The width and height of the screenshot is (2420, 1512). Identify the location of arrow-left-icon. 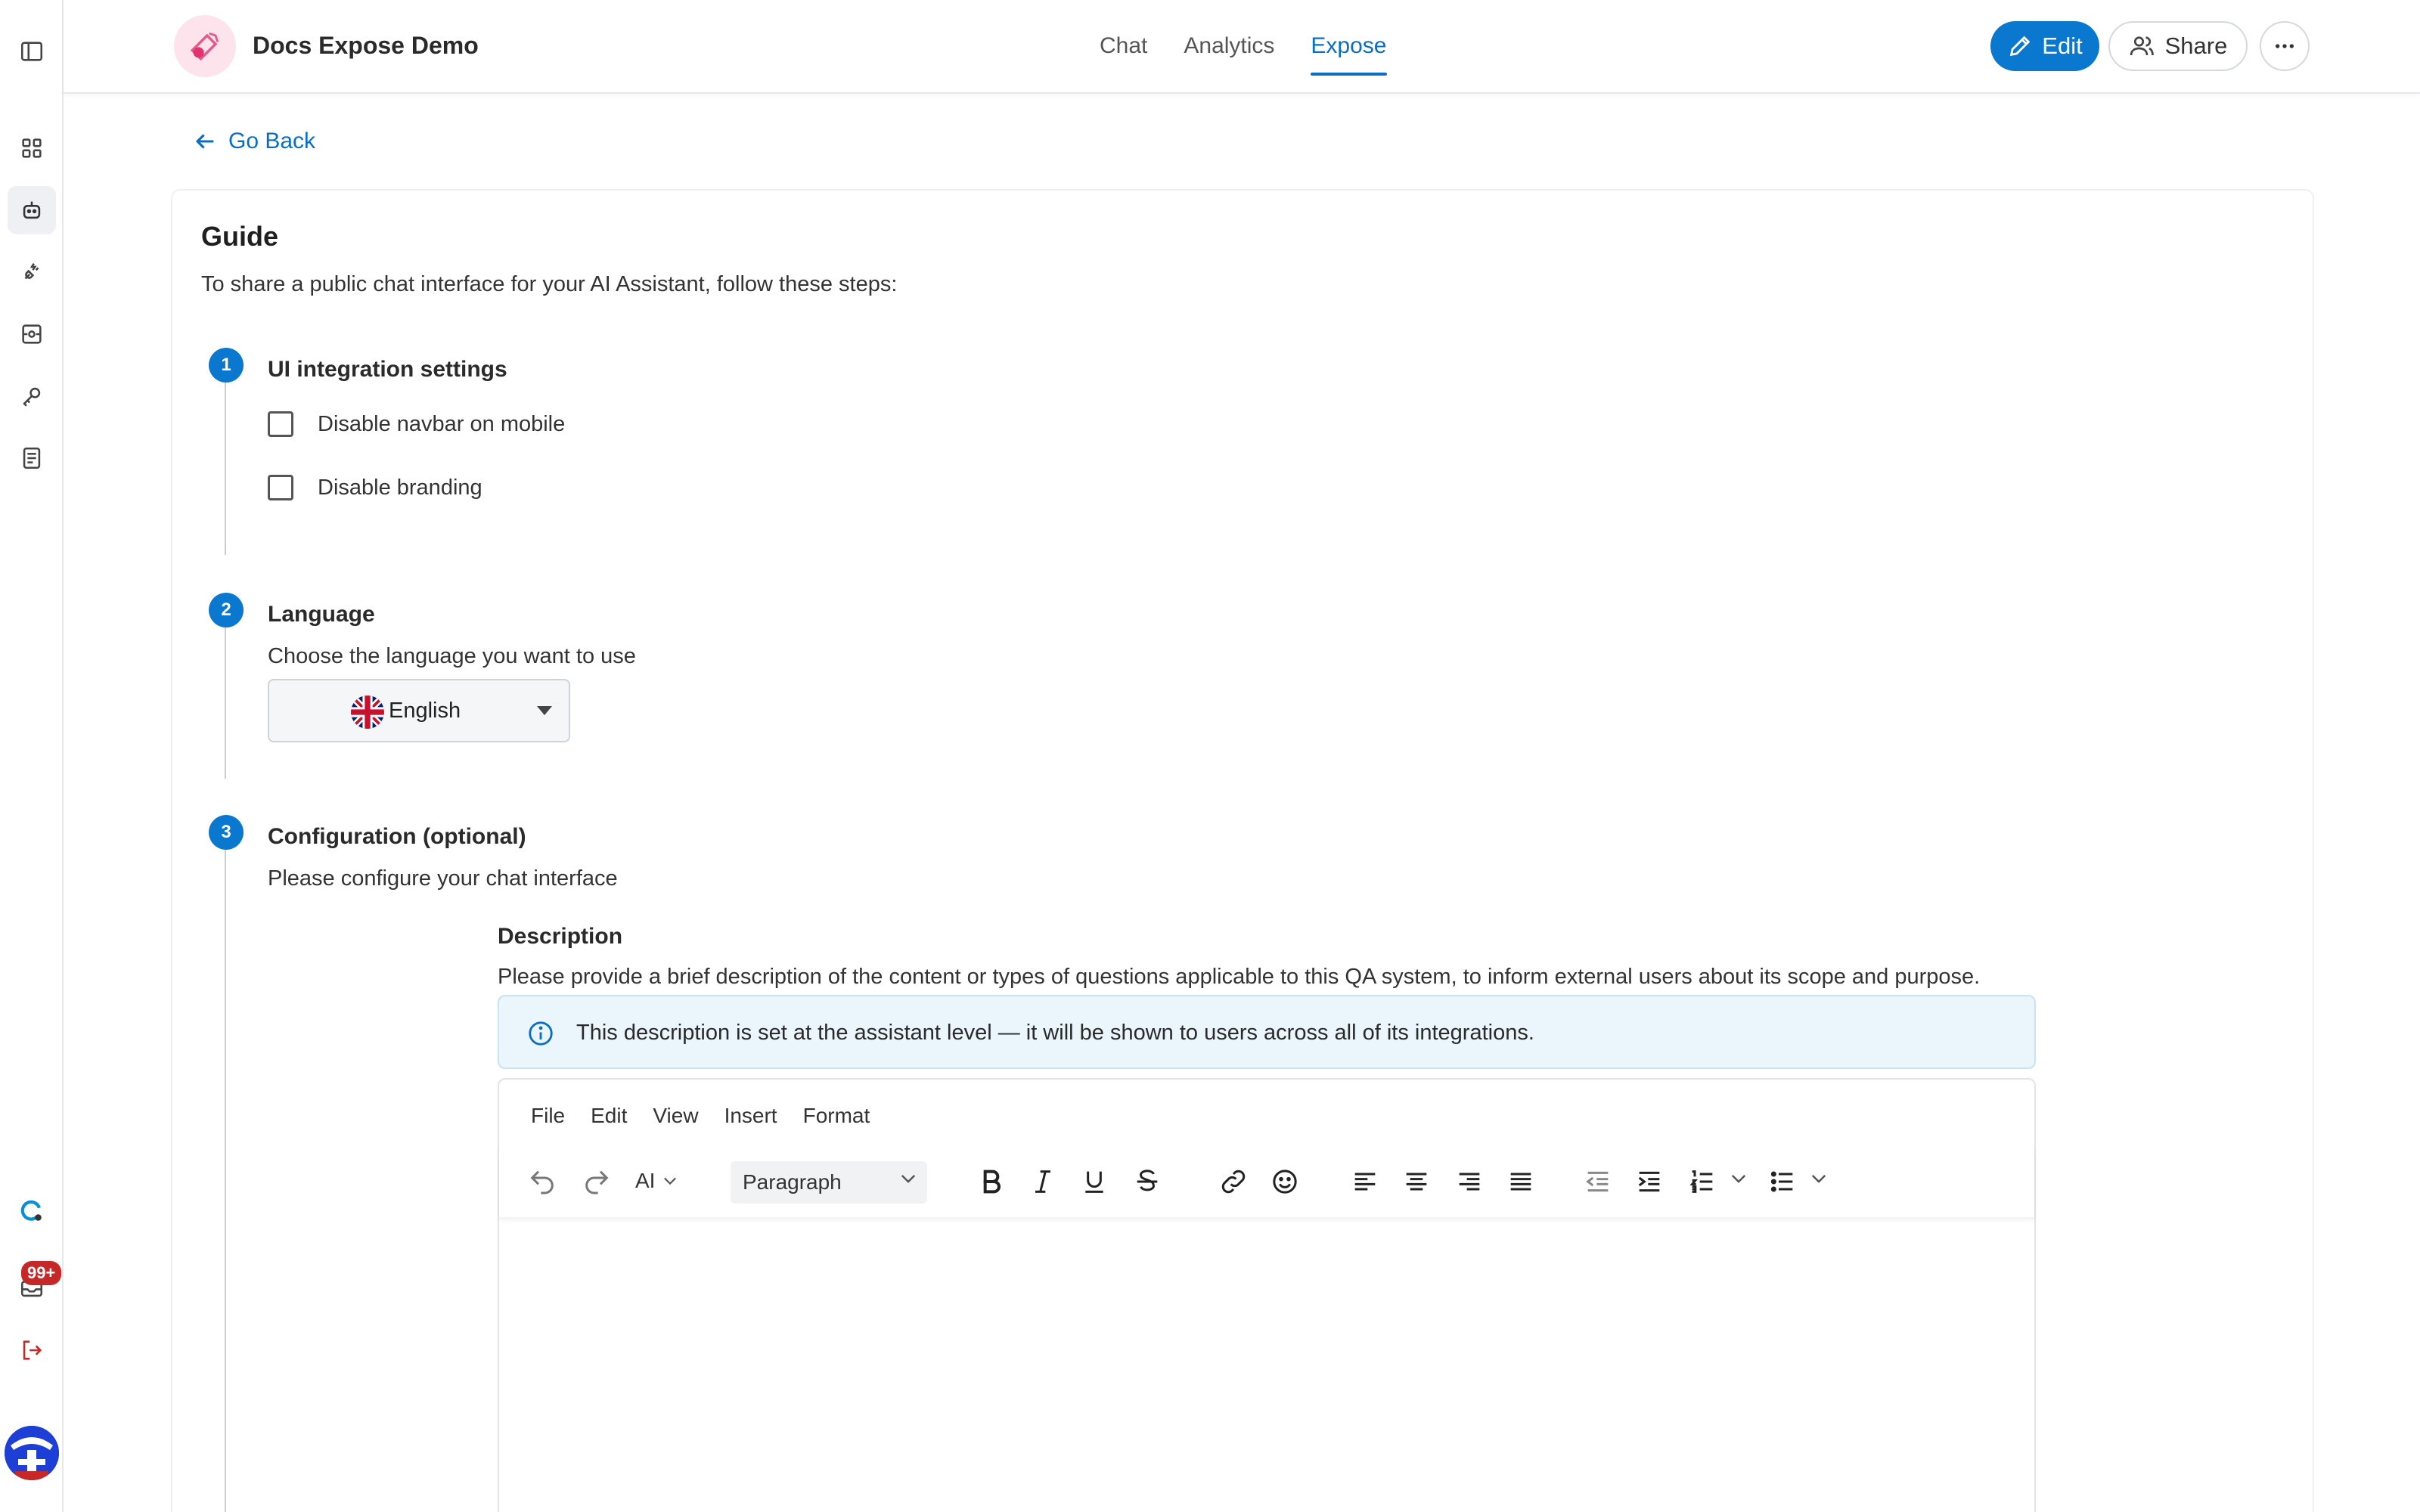
(204, 141).